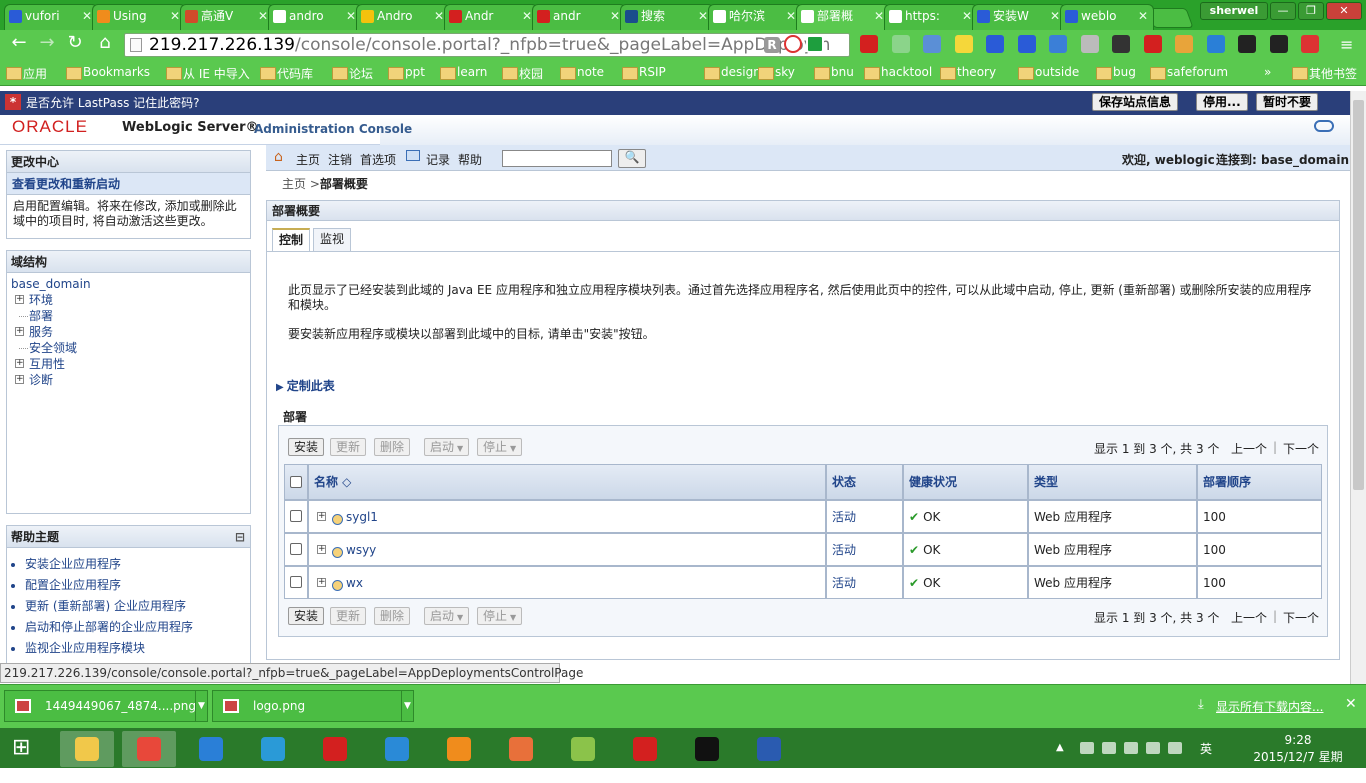  Describe the element at coordinates (354, 583) in the screenshot. I see `app-name-link: wx` at that location.